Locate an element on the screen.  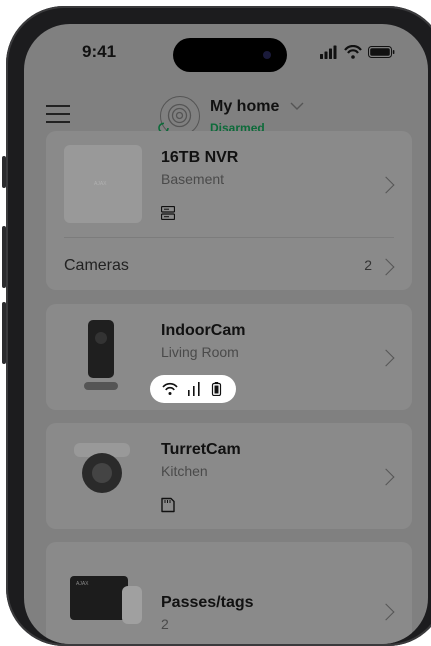
battery-status-icon is located at coordinates (381, 52).